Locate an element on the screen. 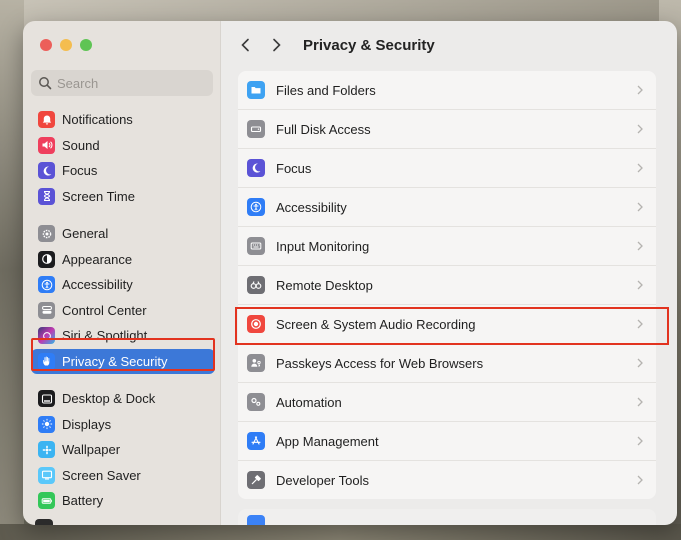  sidebar-item-label: Siri & Spotlight is located at coordinates (105, 336).